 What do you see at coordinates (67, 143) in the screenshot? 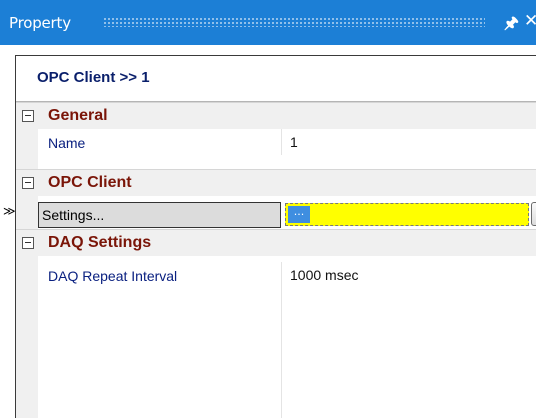
I see `property-name: Name` at bounding box center [67, 143].